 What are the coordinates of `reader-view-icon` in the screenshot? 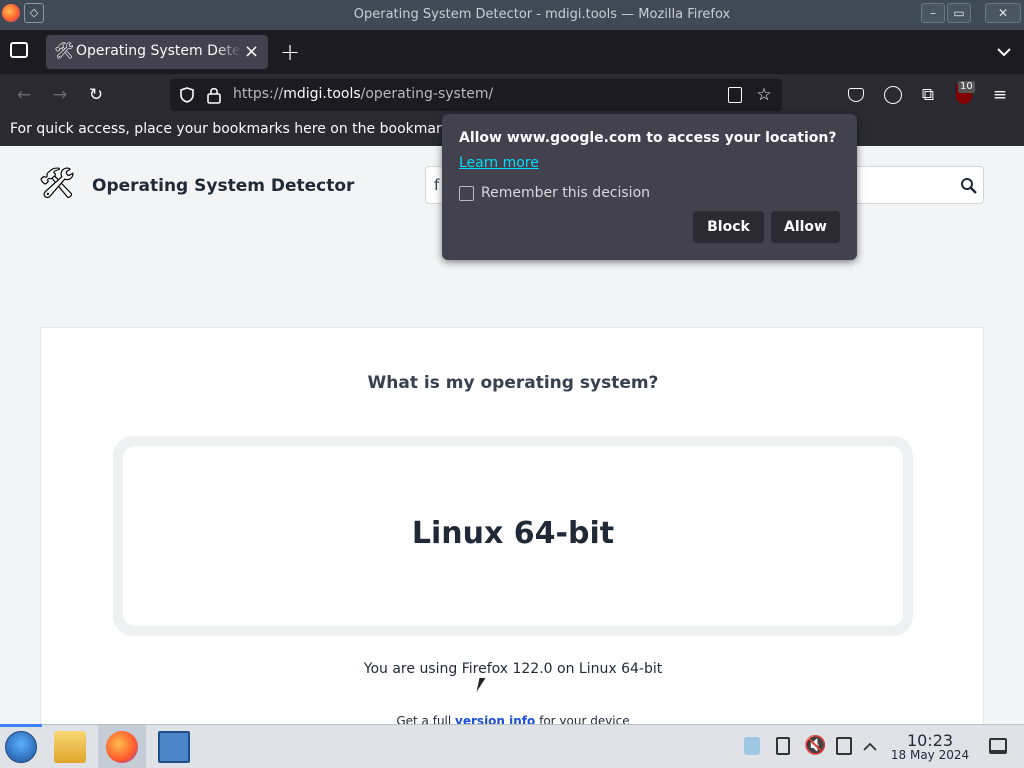 It's located at (735, 95).